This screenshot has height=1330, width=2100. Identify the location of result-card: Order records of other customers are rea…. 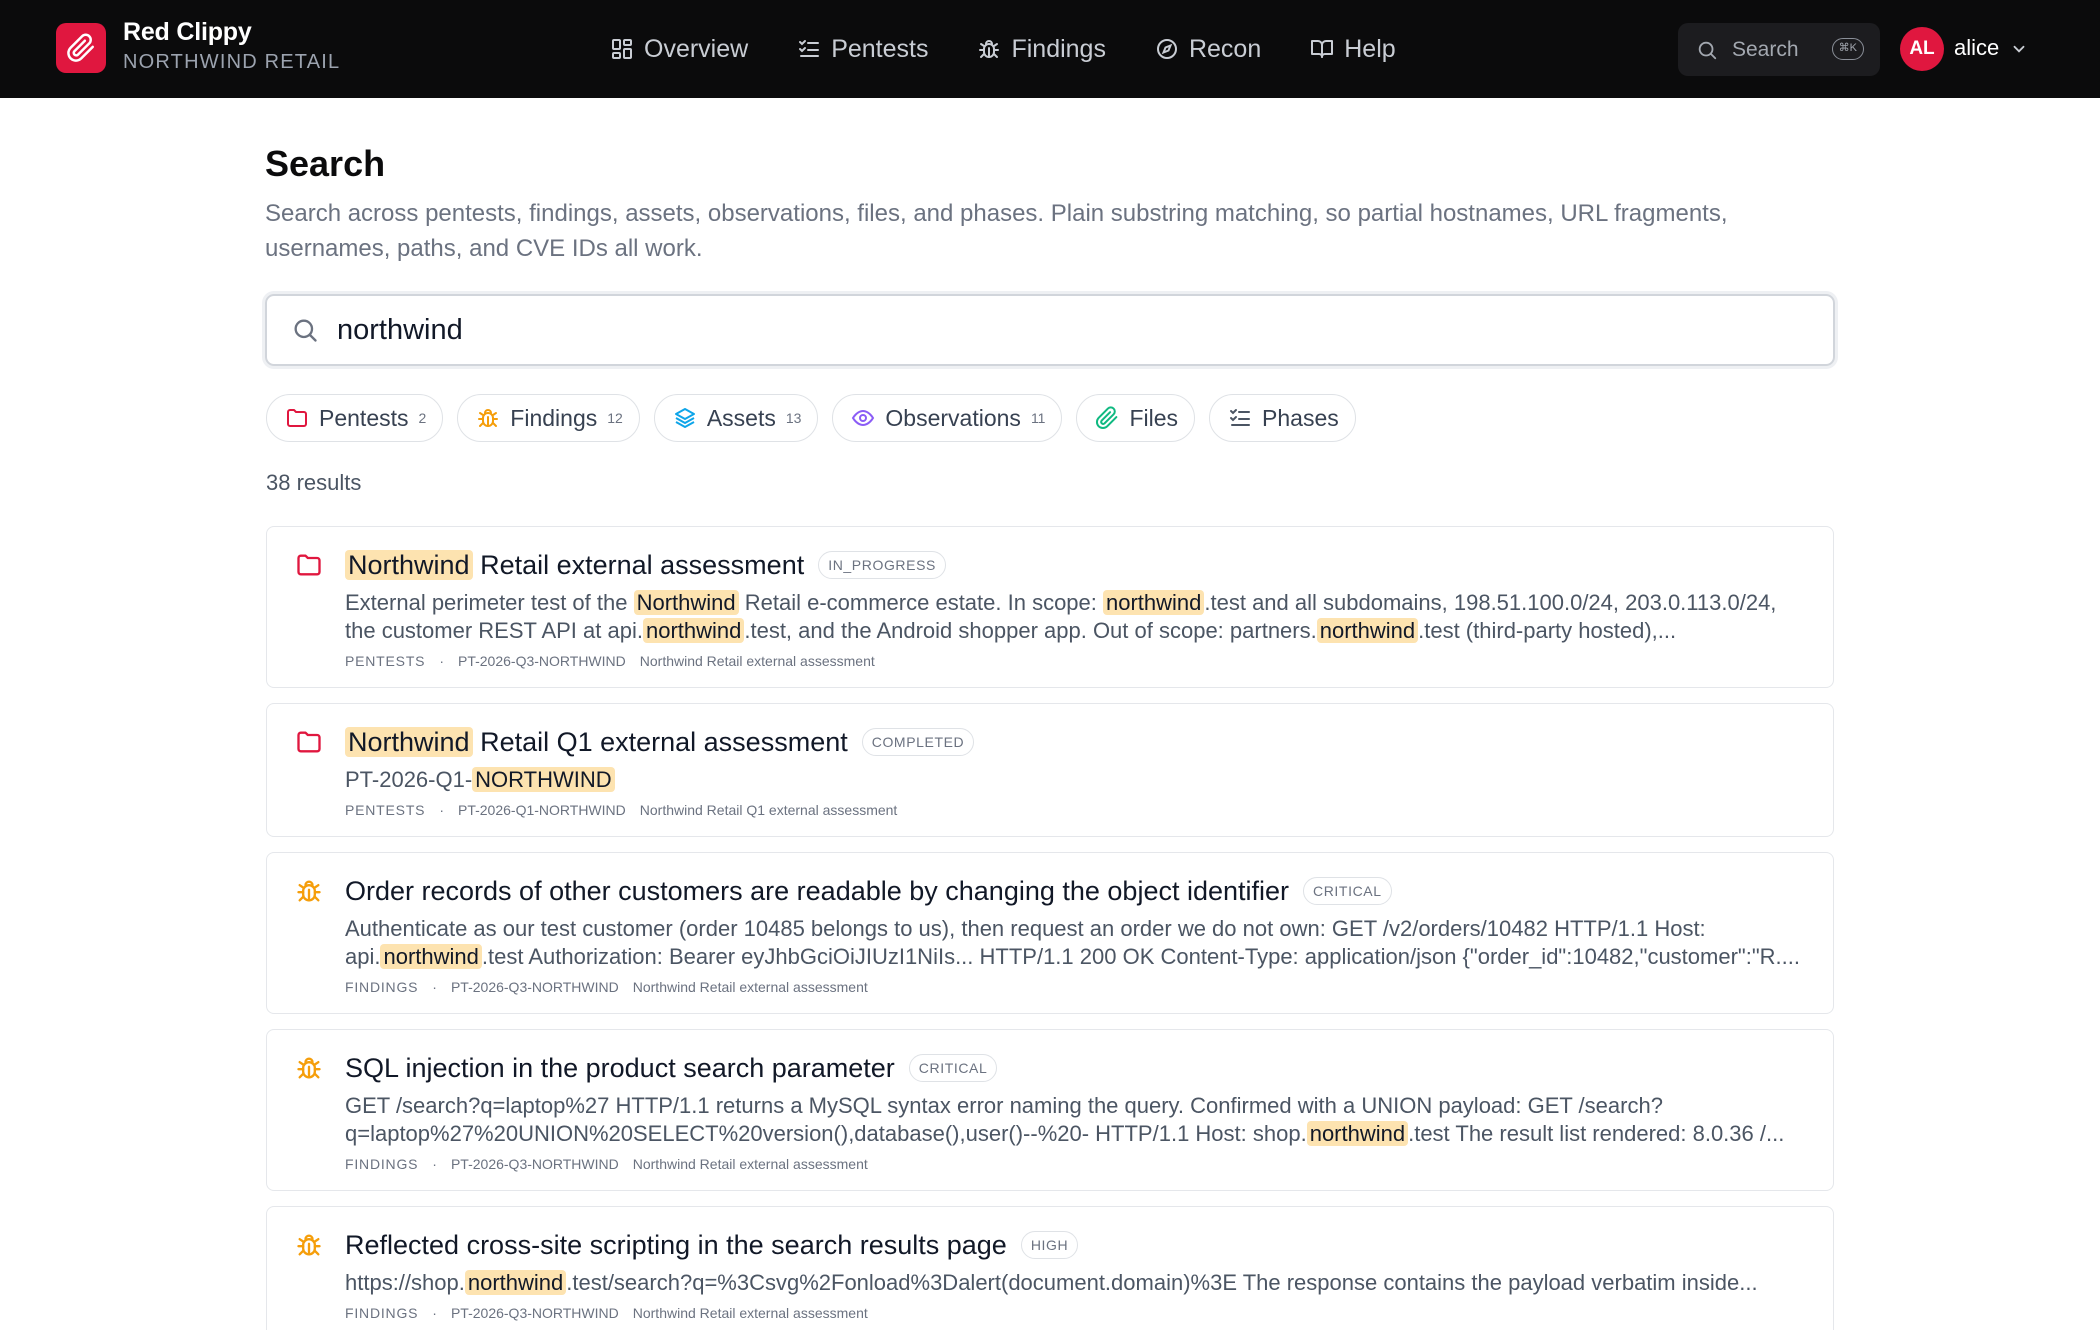
(1050, 933).